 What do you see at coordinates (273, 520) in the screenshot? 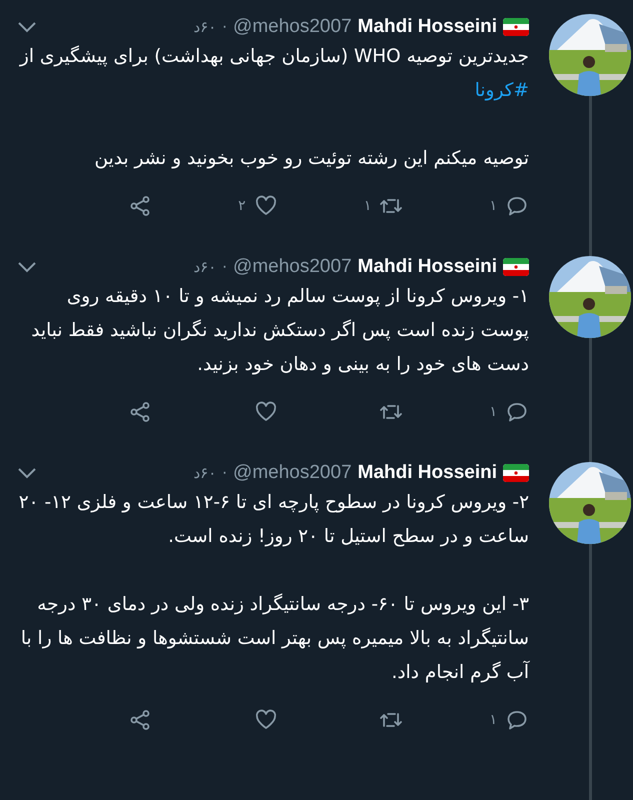
I see `tweet-text: ۲- ویروس کرونا در سطوح پارچه ای تا ۶-۱۲ ساعت و فلزی ۱۲- ۲۰ ساعت و در سطح استیل تا ۲۰ روز! زنده است.` at bounding box center [273, 520].